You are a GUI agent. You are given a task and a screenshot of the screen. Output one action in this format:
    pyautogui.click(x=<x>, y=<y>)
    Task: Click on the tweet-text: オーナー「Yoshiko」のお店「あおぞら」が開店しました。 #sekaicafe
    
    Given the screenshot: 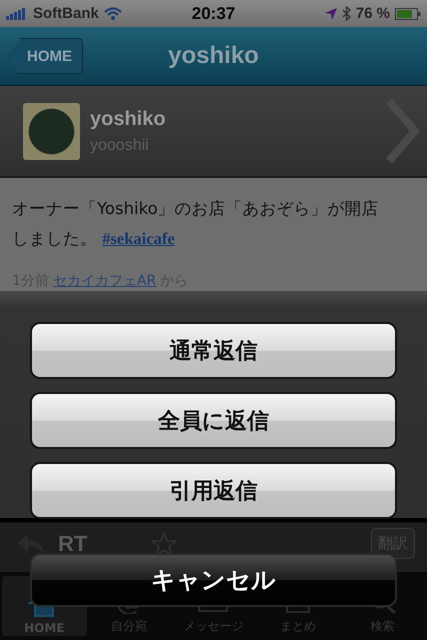 What is the action you would take?
    pyautogui.click(x=196, y=224)
    